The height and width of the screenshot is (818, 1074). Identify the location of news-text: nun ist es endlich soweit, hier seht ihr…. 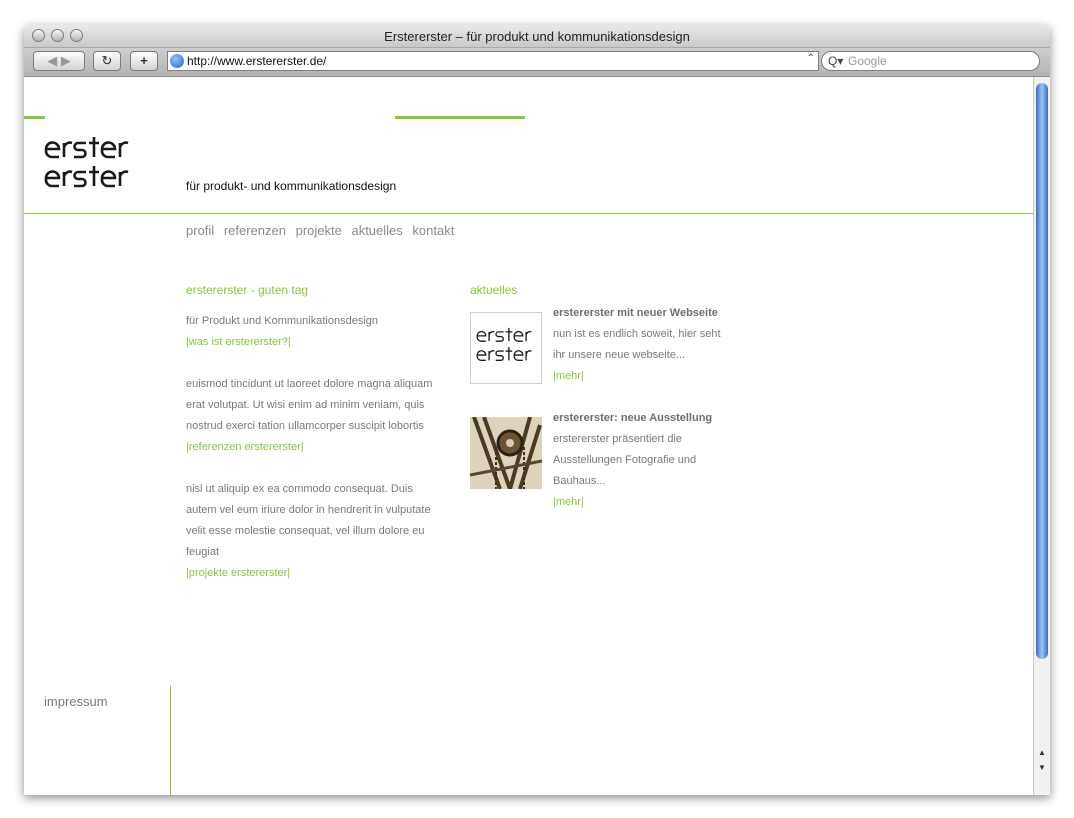
(637, 344).